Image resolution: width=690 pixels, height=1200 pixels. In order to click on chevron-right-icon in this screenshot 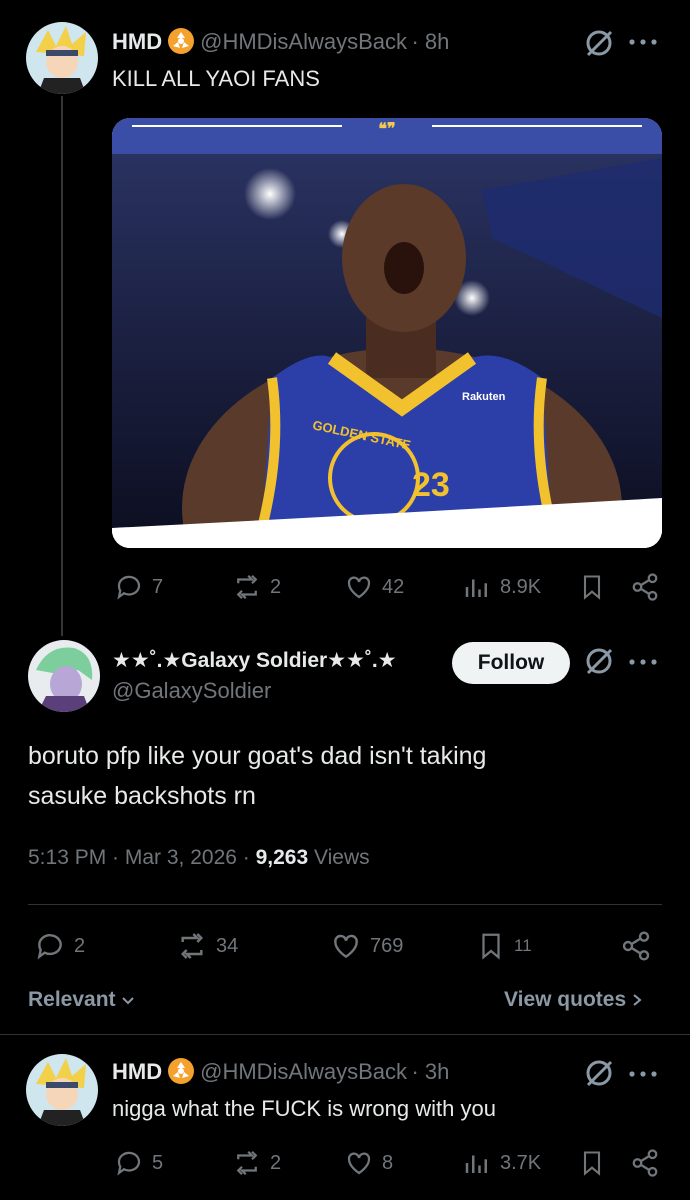, I will do `click(637, 1000)`.